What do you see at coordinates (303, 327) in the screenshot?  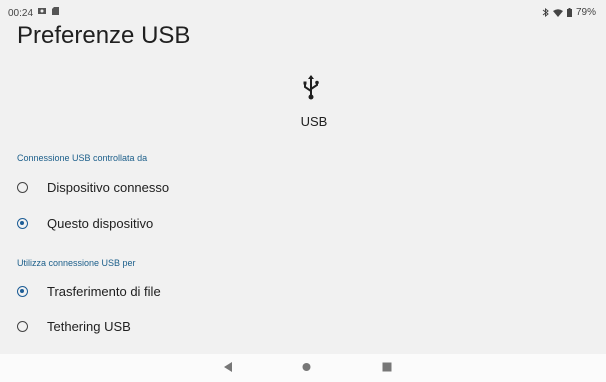 I see `option-tethering-usb: Tethering USB` at bounding box center [303, 327].